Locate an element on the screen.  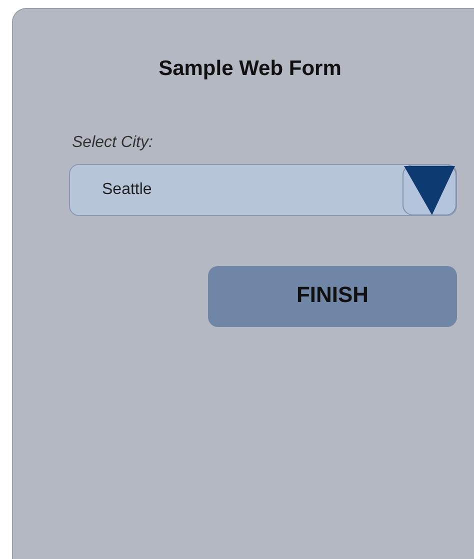
dropdown-arrow-icon is located at coordinates (429, 190).